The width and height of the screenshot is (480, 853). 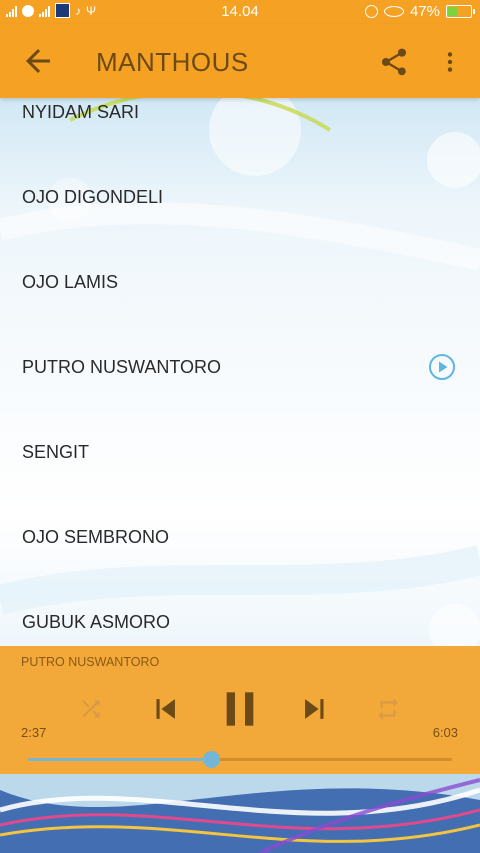 I want to click on battery-percent: 47%, so click(x=424, y=11).